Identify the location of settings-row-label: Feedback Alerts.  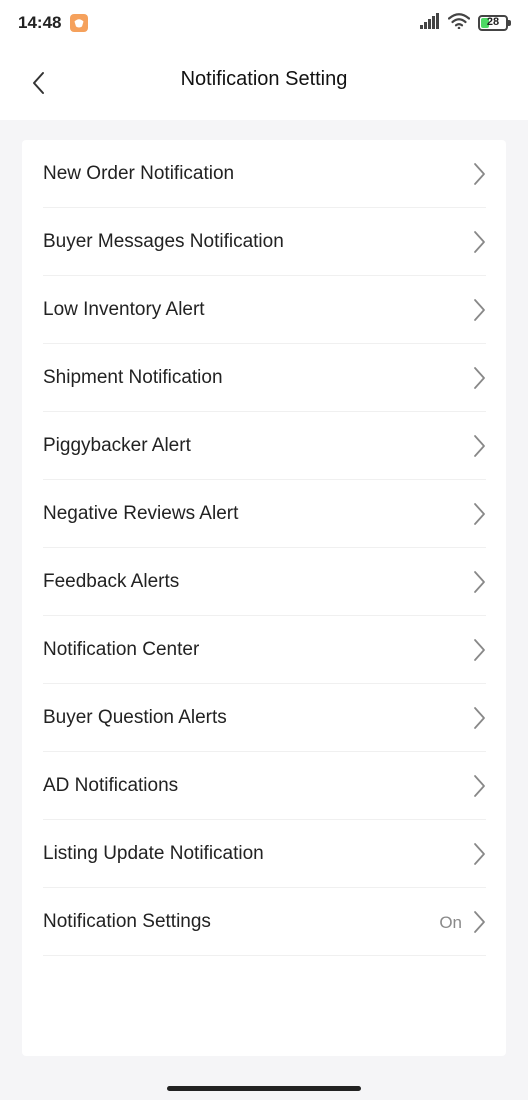
(111, 581).